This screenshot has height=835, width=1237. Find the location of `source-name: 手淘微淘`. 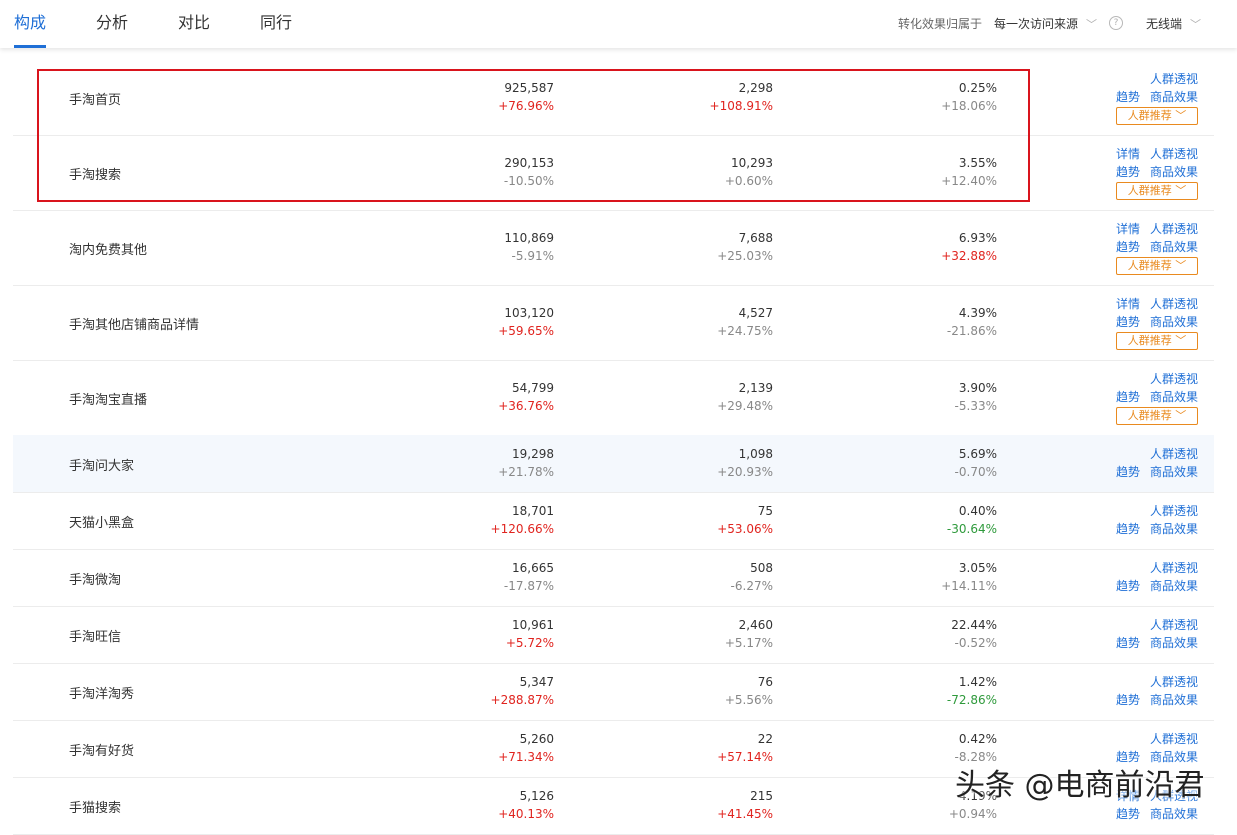

source-name: 手淘微淘 is located at coordinates (95, 580).